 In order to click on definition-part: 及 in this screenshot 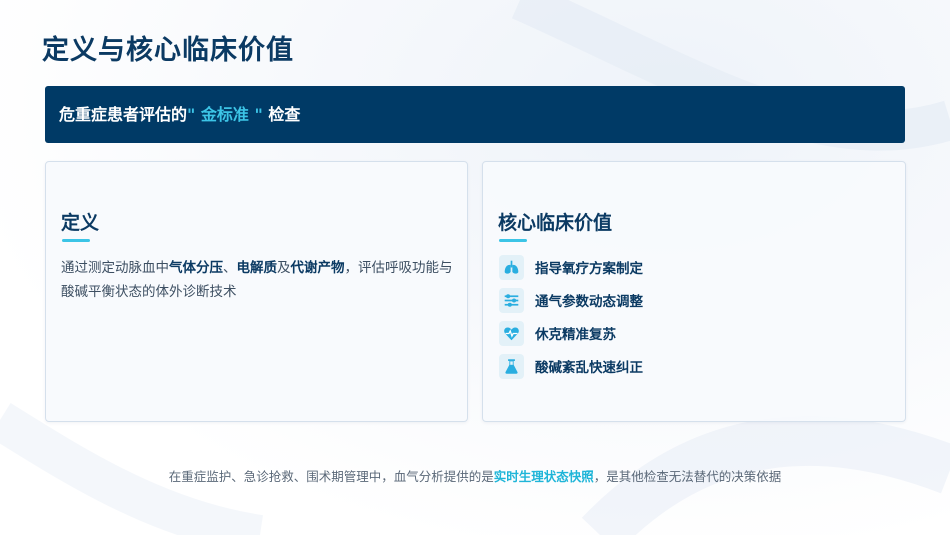, I will do `click(284, 268)`.